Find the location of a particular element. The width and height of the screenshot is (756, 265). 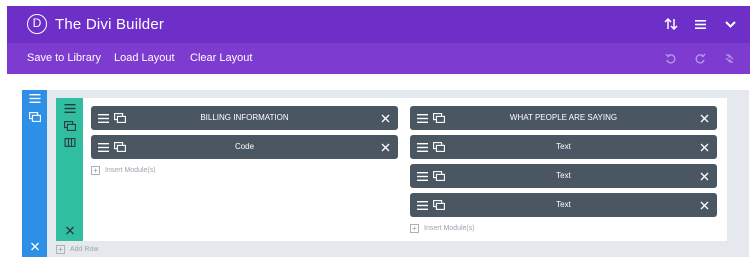

row-settings-icon is located at coordinates (69, 126).